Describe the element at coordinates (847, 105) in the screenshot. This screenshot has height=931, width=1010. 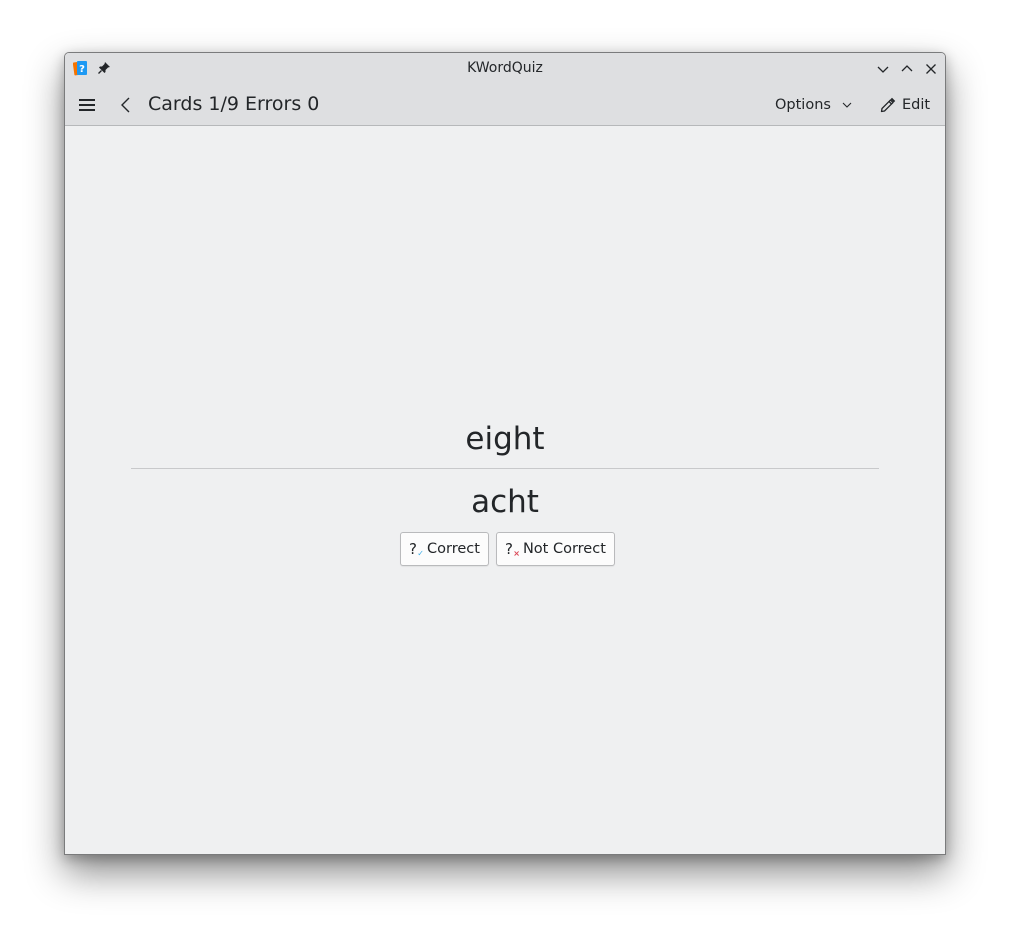
I see `chevron-down-icon` at that location.